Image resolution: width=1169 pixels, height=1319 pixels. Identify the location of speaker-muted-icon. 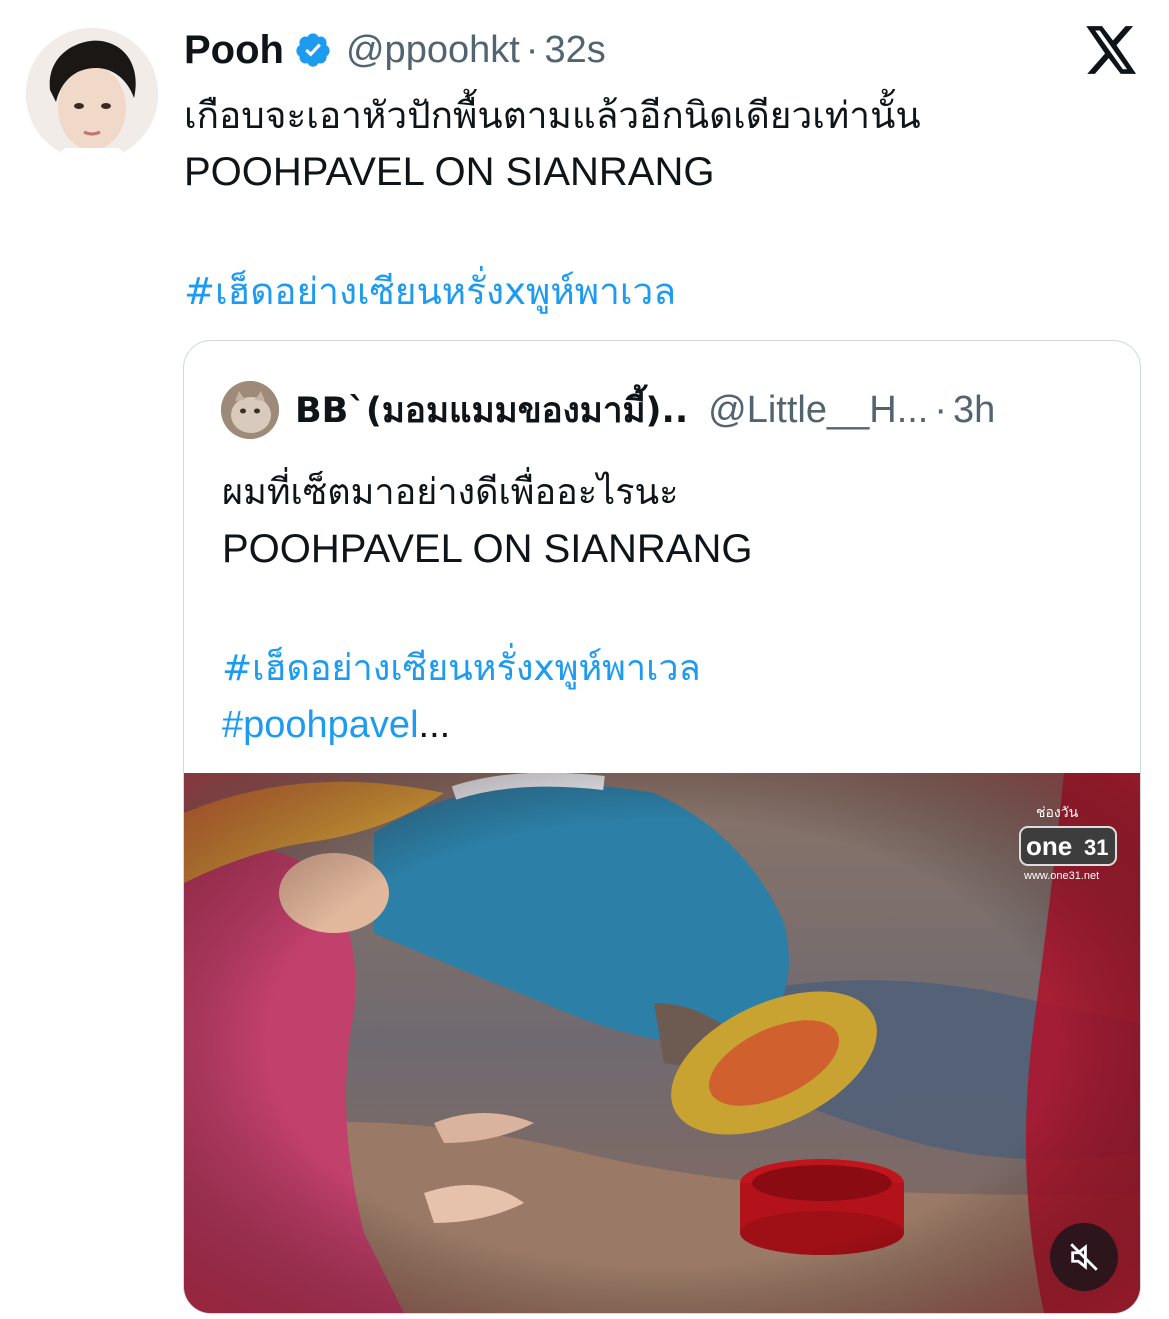
(1084, 1257).